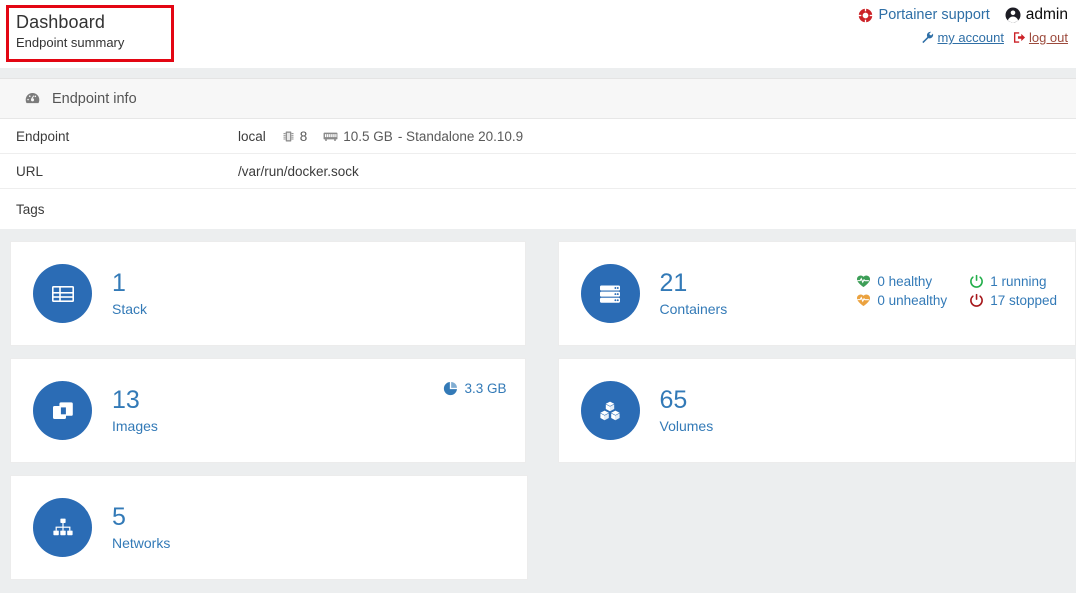 The width and height of the screenshot is (1076, 593). I want to click on containers-card-value: 21, so click(673, 282).